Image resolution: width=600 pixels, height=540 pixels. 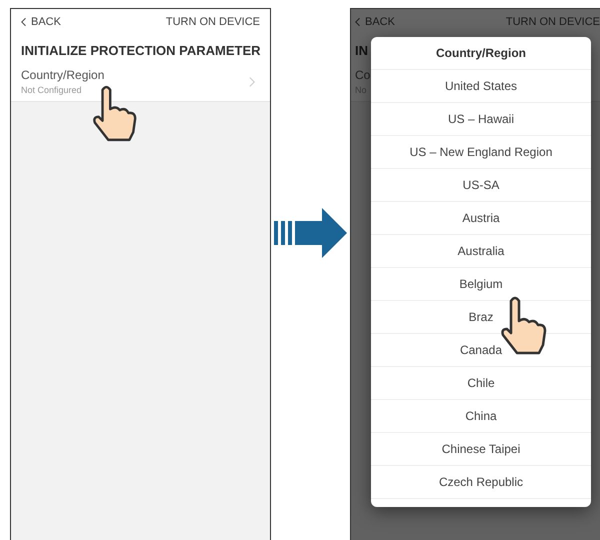 What do you see at coordinates (481, 383) in the screenshot?
I see `country-option: Chile` at bounding box center [481, 383].